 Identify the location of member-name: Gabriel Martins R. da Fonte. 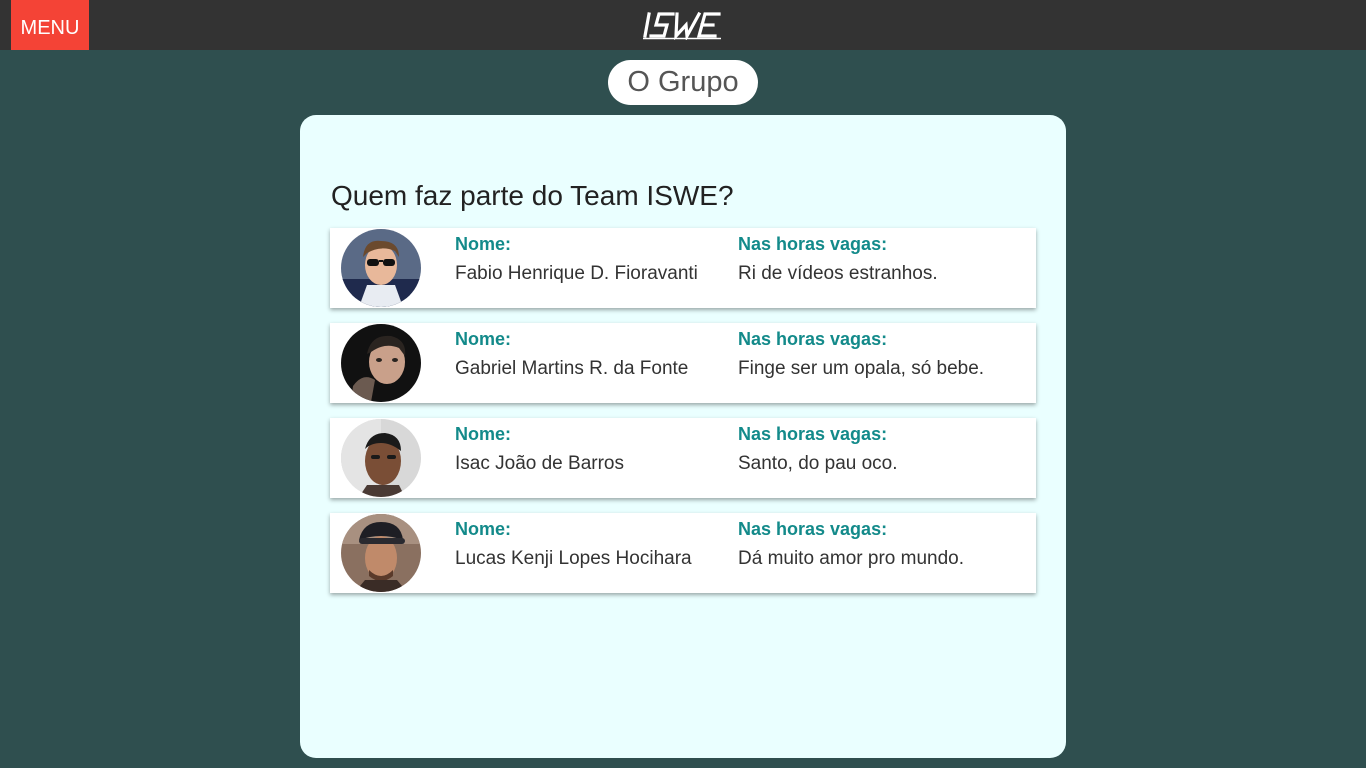
(572, 368).